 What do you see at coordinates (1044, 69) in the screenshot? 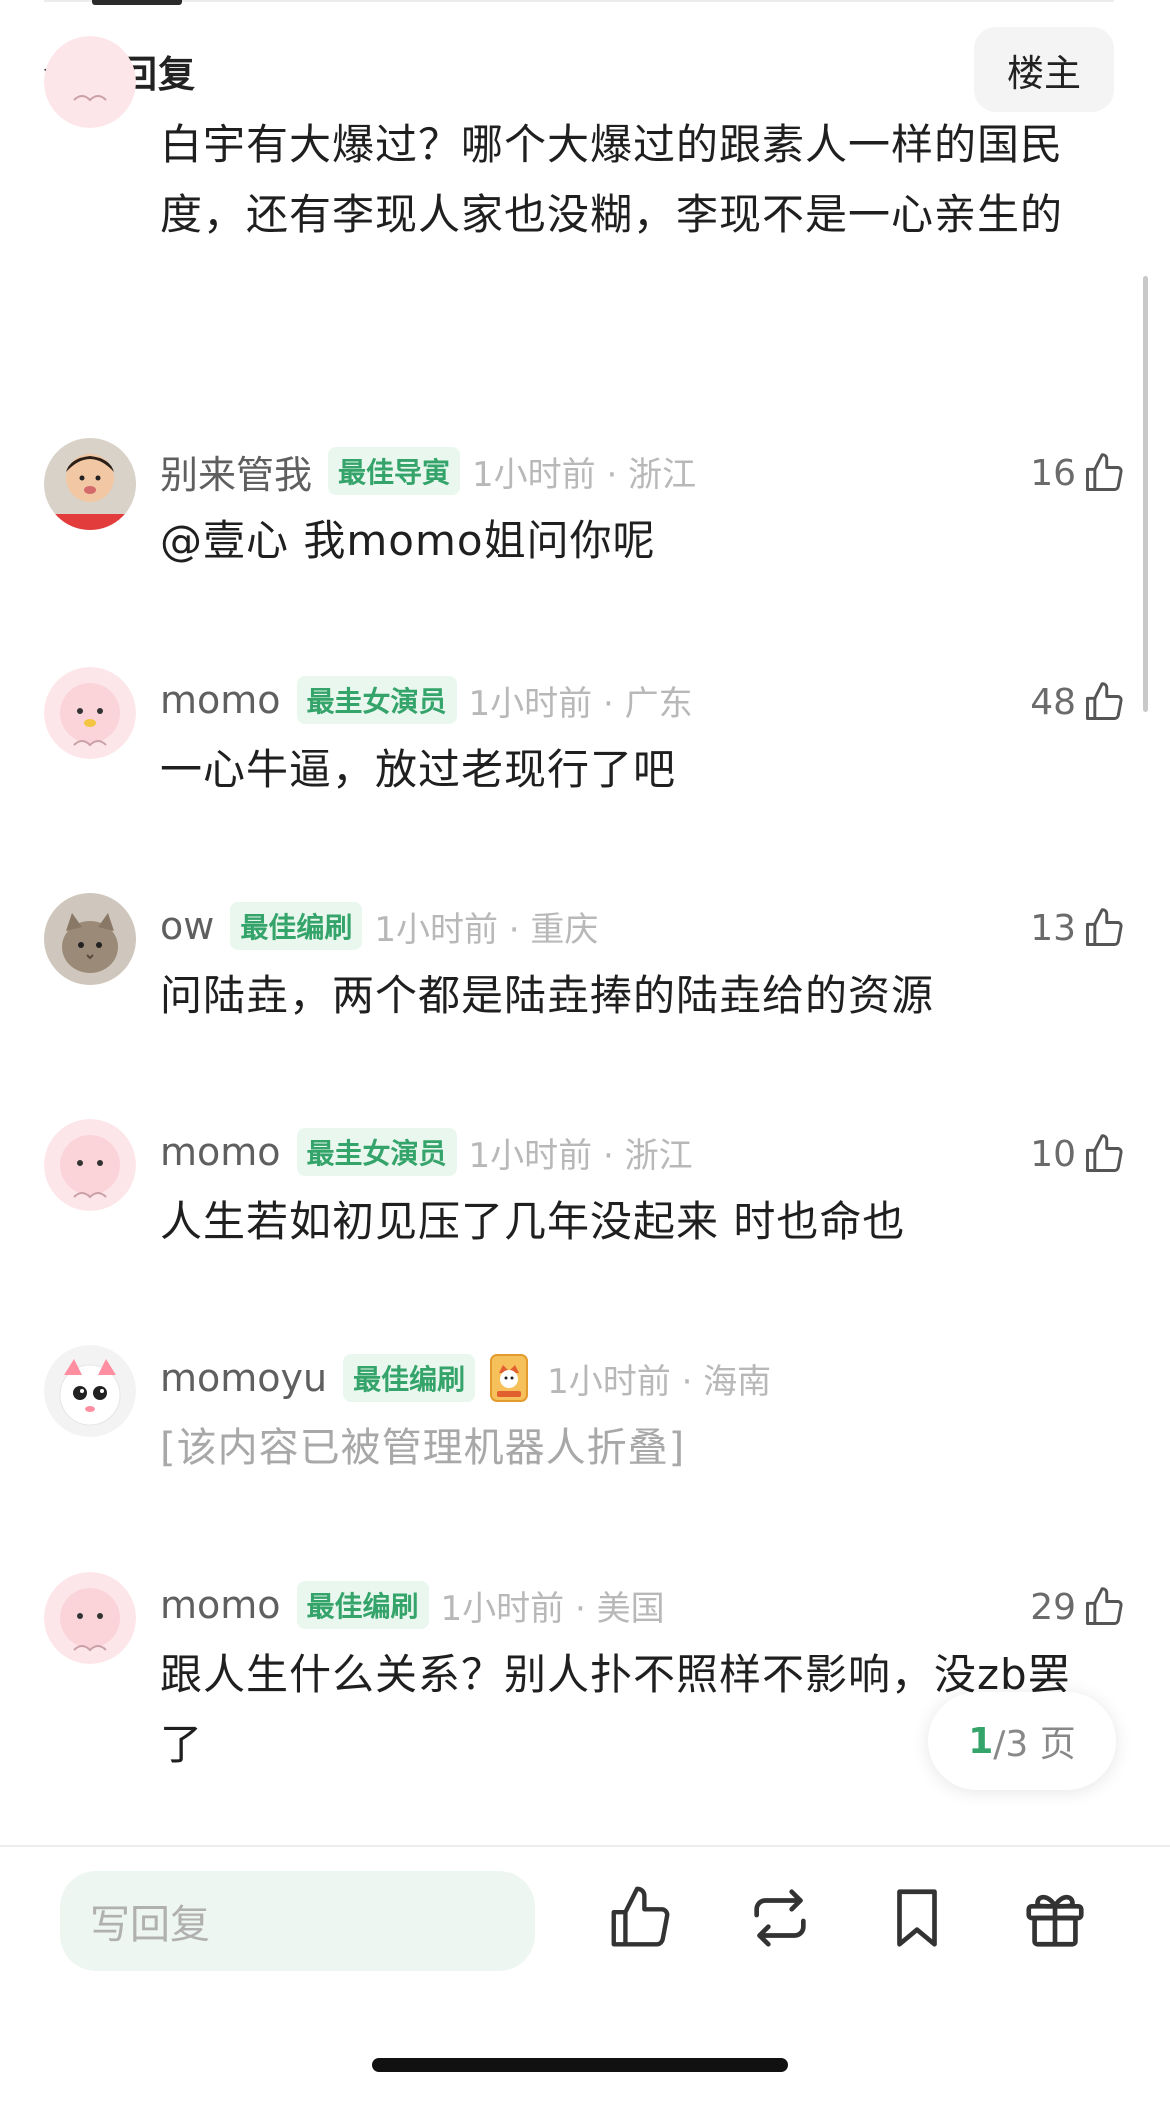
I see `owner-only-button: 楼主` at bounding box center [1044, 69].